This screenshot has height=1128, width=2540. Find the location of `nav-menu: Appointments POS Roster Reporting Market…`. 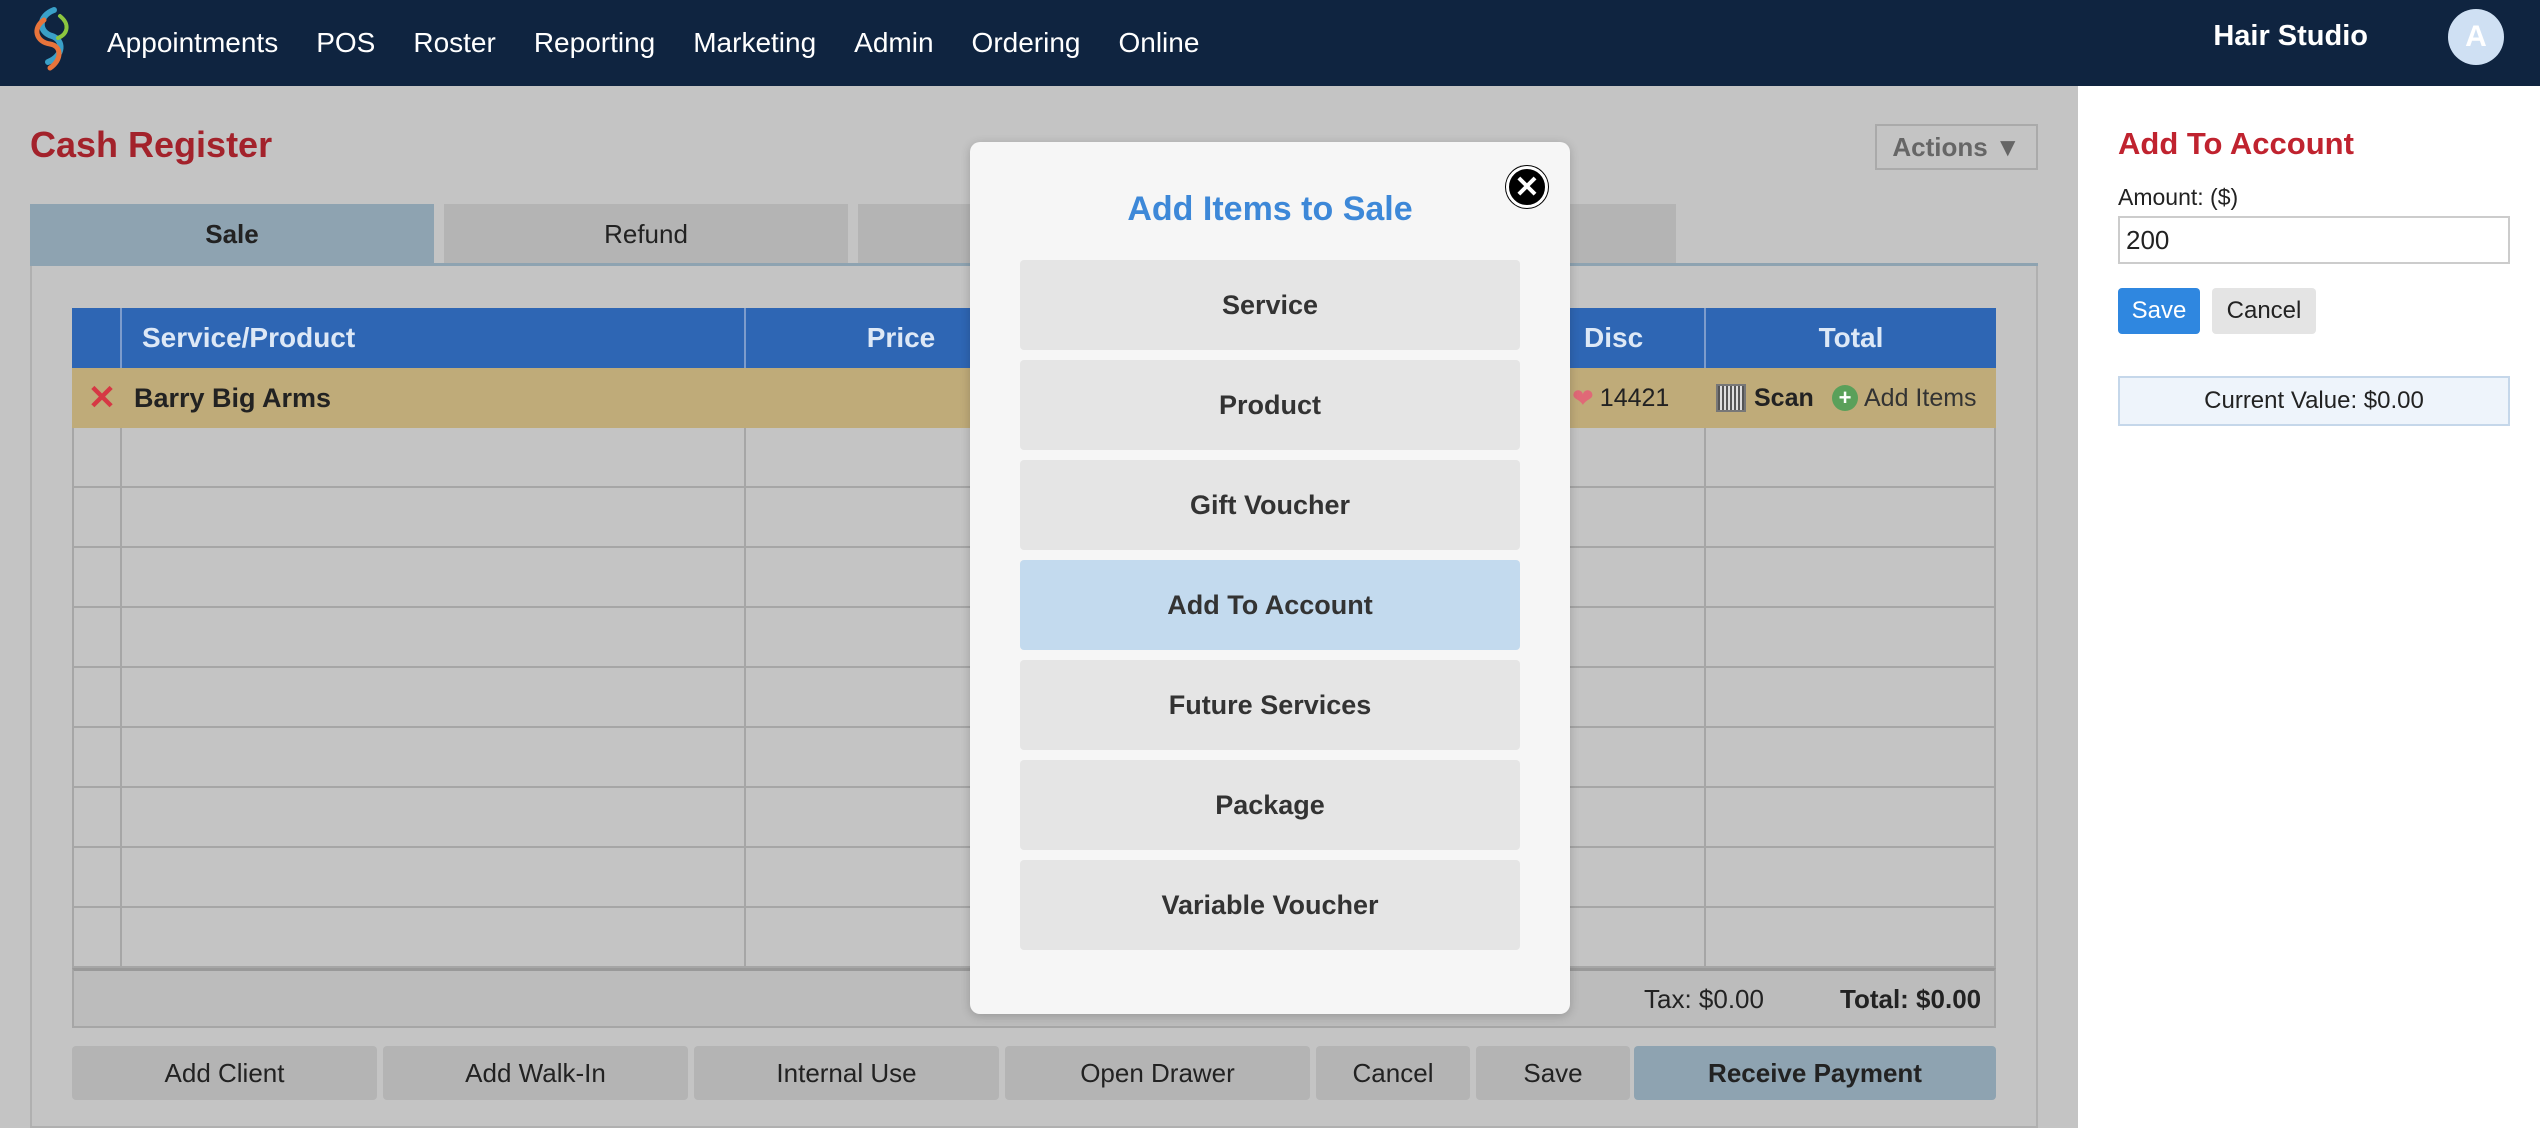

nav-menu: Appointments POS Roster Reporting Market… is located at coordinates (672, 43).